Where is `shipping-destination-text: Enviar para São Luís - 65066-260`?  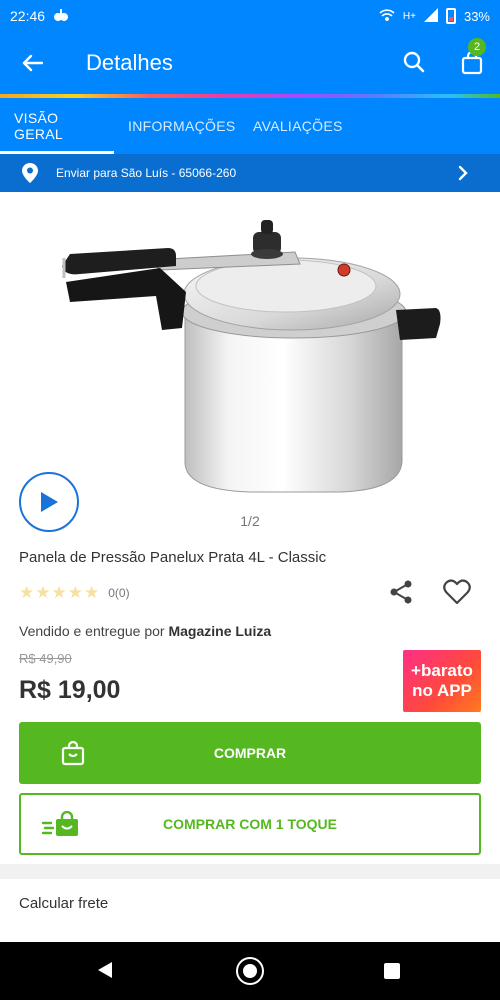
shipping-destination-text: Enviar para São Luís - 65066-260 is located at coordinates (146, 173).